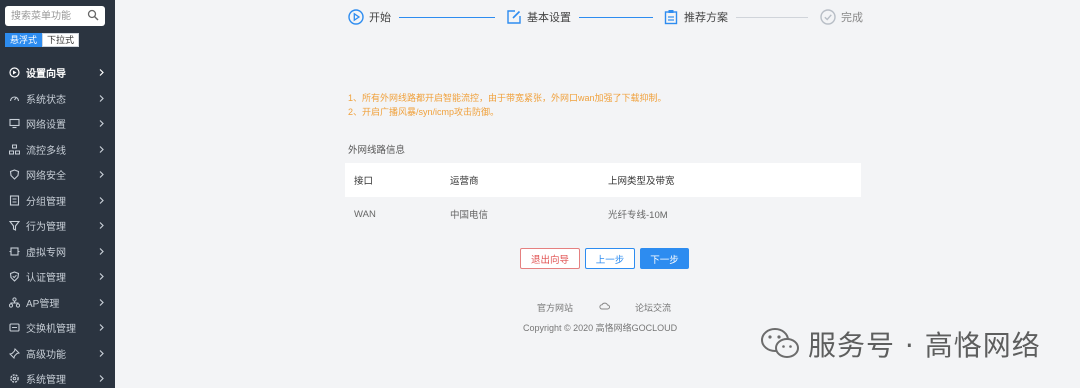 This screenshot has width=1080, height=388. What do you see at coordinates (14, 327) in the screenshot?
I see `switch-icon` at bounding box center [14, 327].